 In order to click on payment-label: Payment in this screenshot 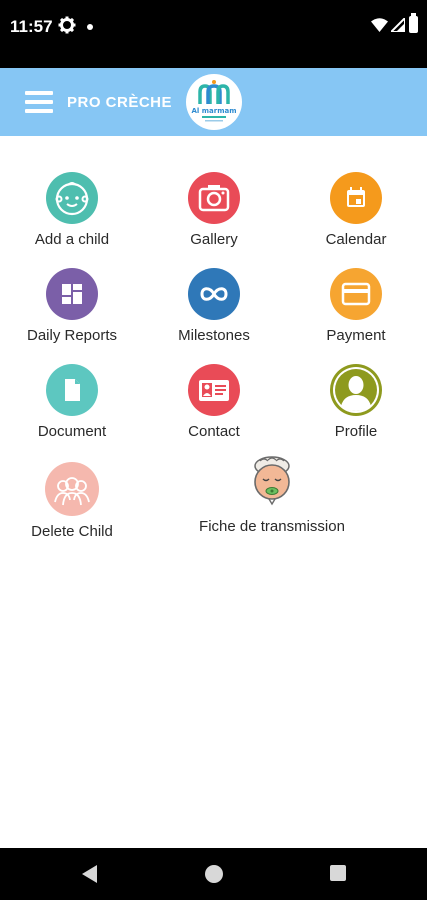, I will do `click(356, 335)`.